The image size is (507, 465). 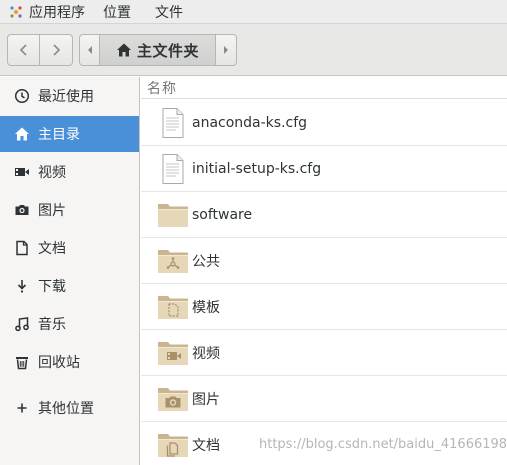 I want to click on navigation-buttons, so click(x=40, y=50).